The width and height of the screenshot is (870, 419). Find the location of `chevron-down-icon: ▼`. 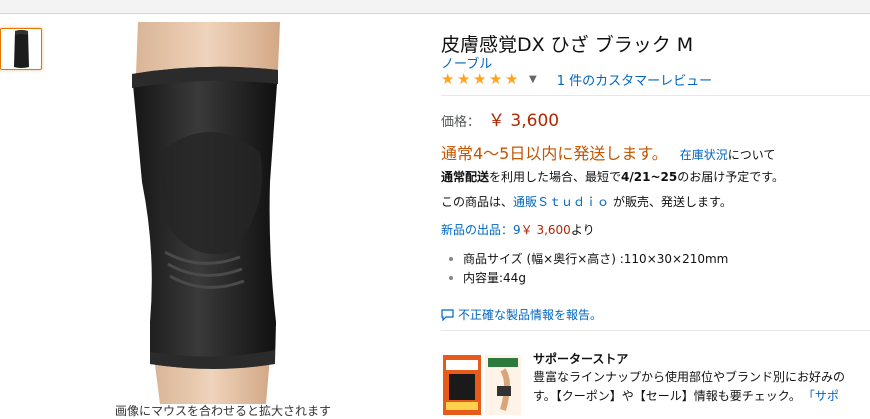

chevron-down-icon: ▼ is located at coordinates (533, 79).